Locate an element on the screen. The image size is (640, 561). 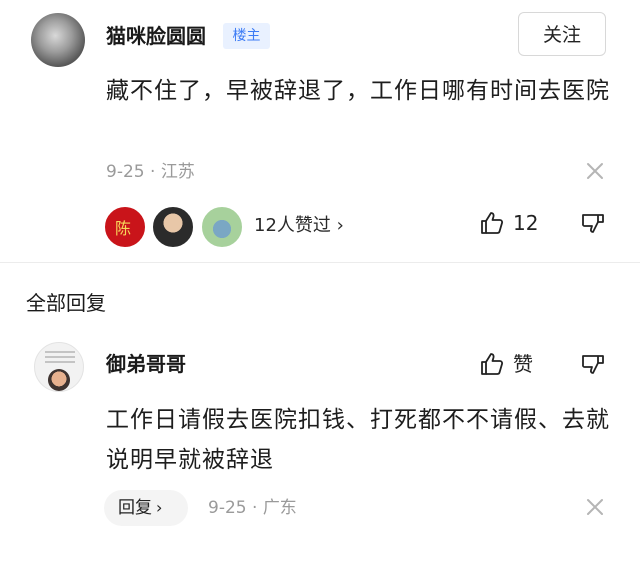
section-divider is located at coordinates (320, 262).